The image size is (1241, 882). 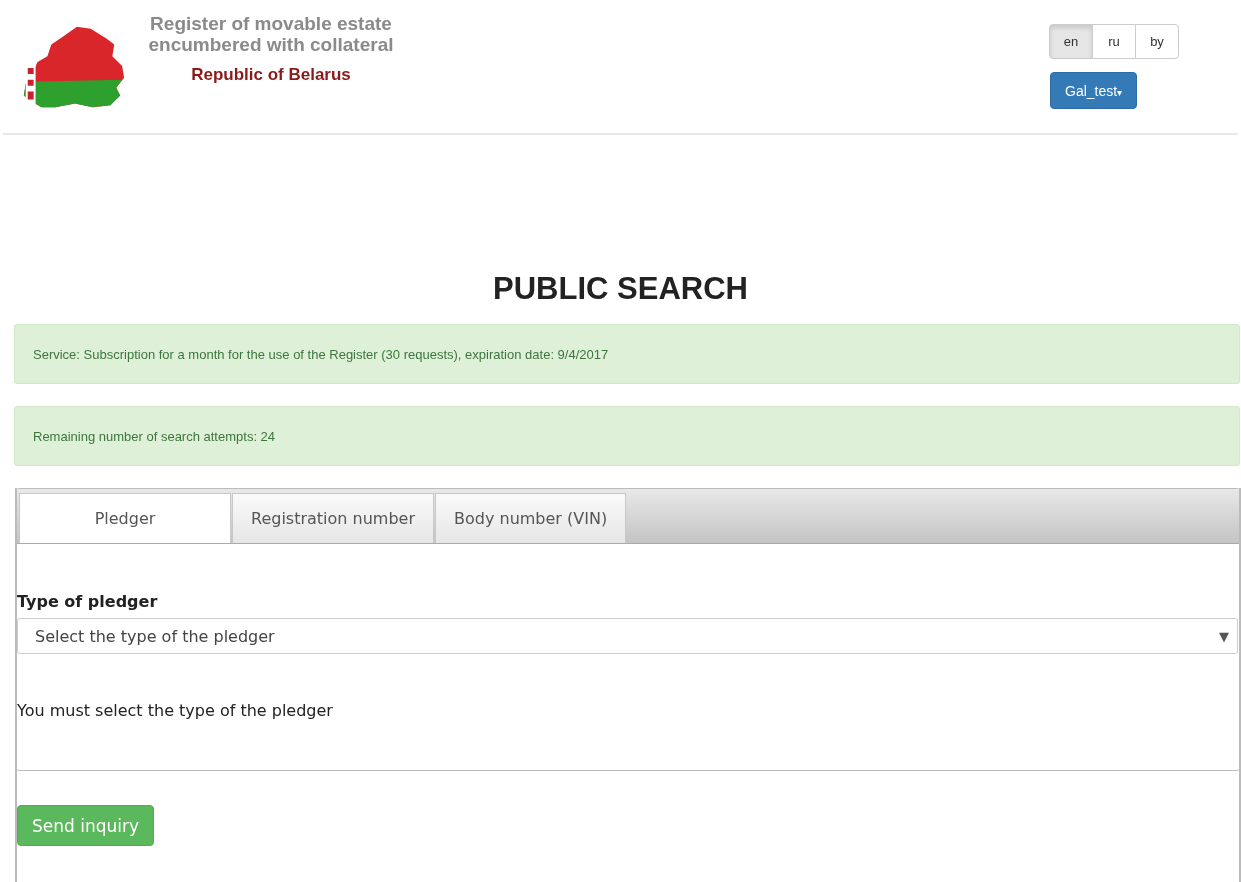 What do you see at coordinates (627, 436) in the screenshot?
I see `info-alert: Remaining number of search attempts: 24` at bounding box center [627, 436].